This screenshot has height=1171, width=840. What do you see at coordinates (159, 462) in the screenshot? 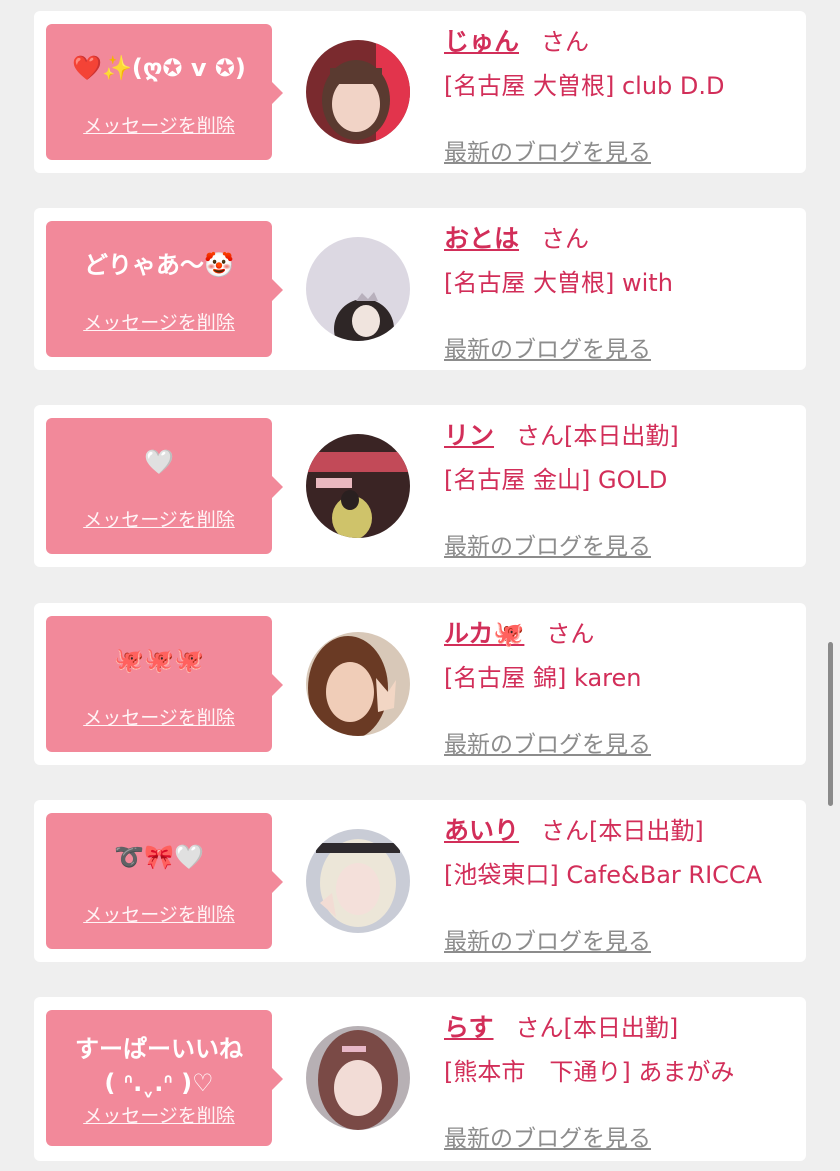
I see `message-text: 🤍` at bounding box center [159, 462].